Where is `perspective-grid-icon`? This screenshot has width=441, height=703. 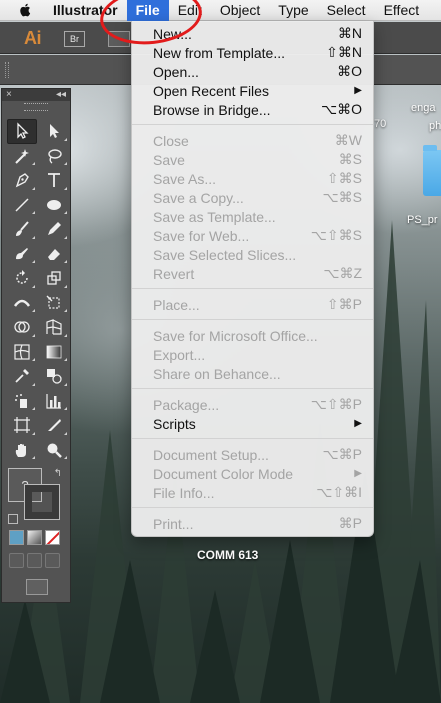 perspective-grid-icon is located at coordinates (54, 327).